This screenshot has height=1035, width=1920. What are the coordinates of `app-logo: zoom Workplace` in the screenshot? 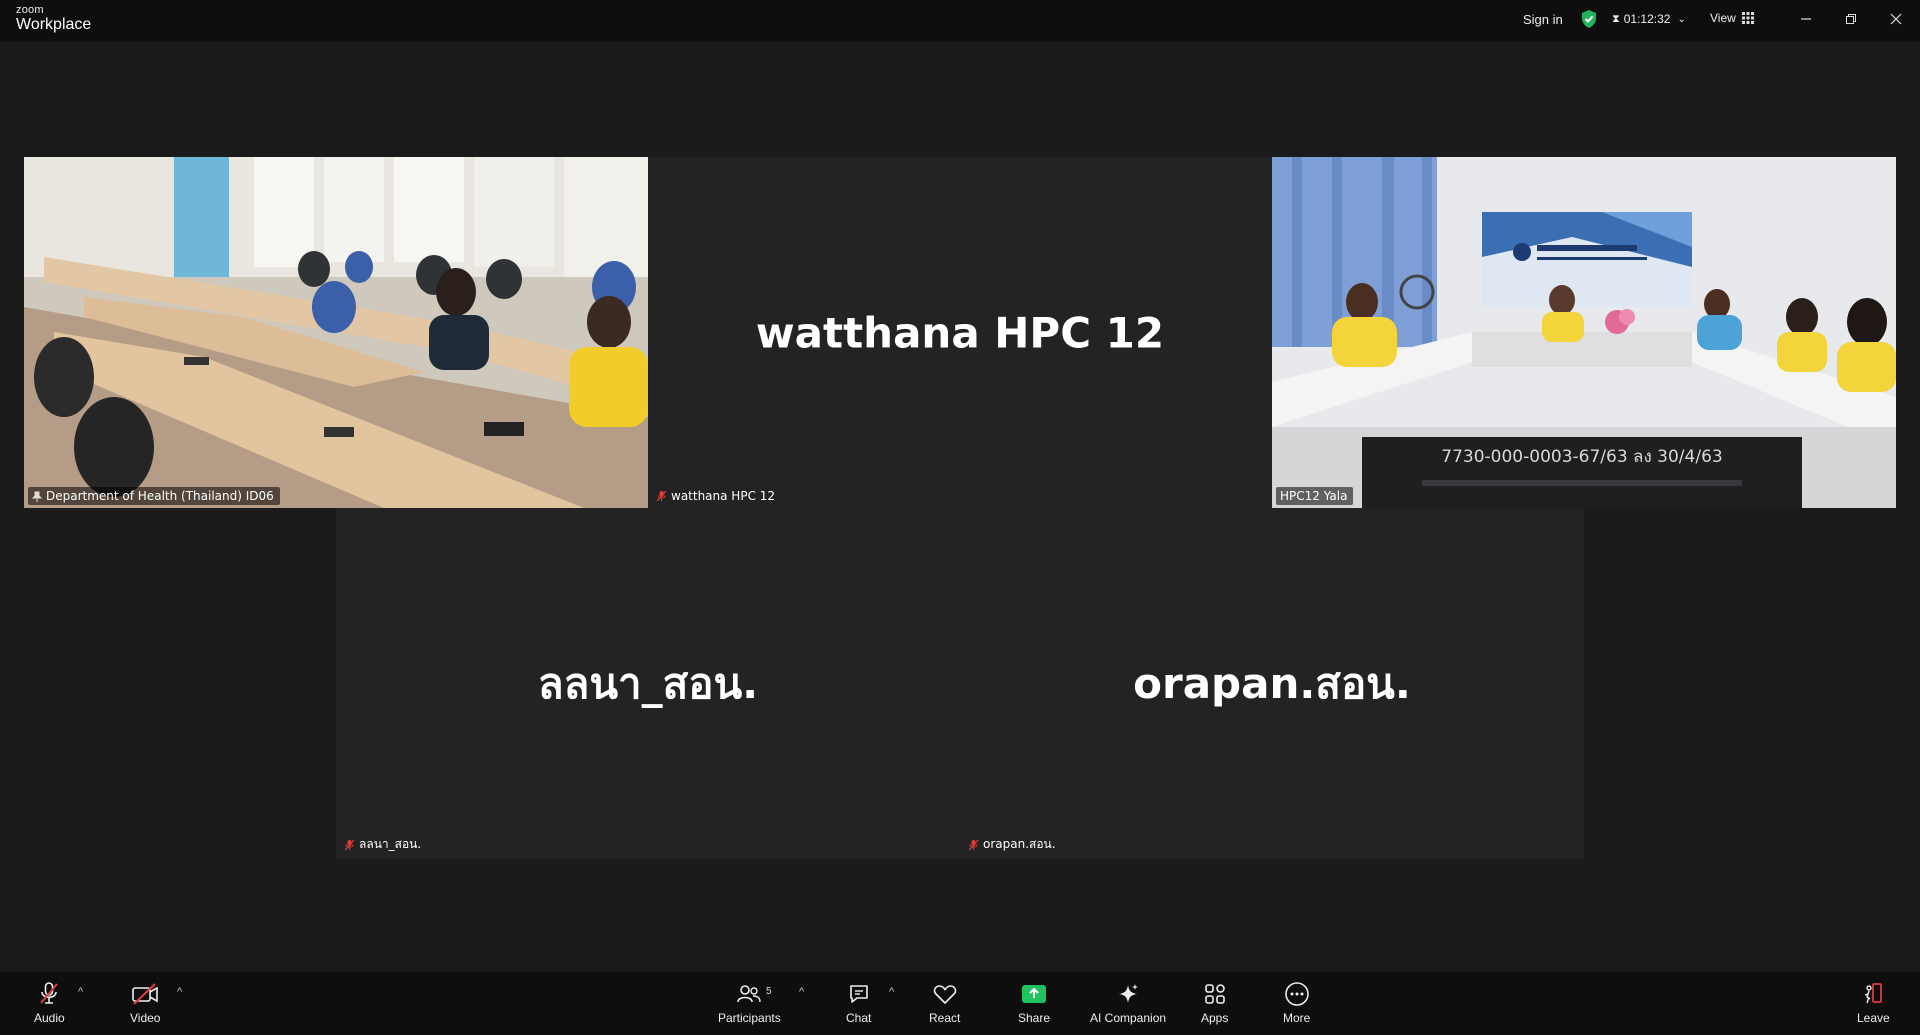 It's located at (53, 19).